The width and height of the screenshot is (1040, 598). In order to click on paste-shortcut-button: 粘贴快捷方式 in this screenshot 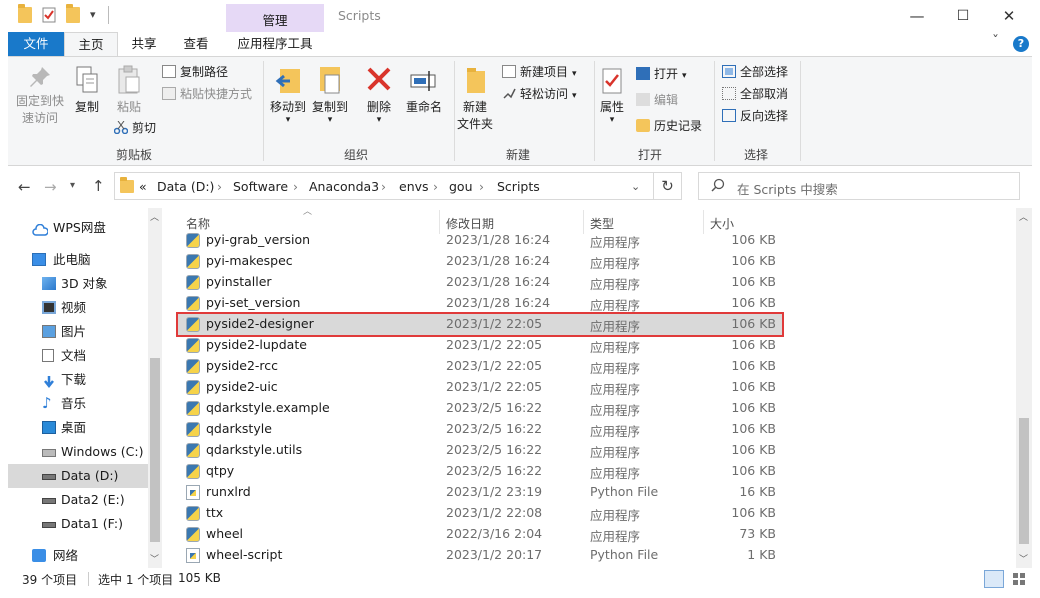, I will do `click(207, 94)`.